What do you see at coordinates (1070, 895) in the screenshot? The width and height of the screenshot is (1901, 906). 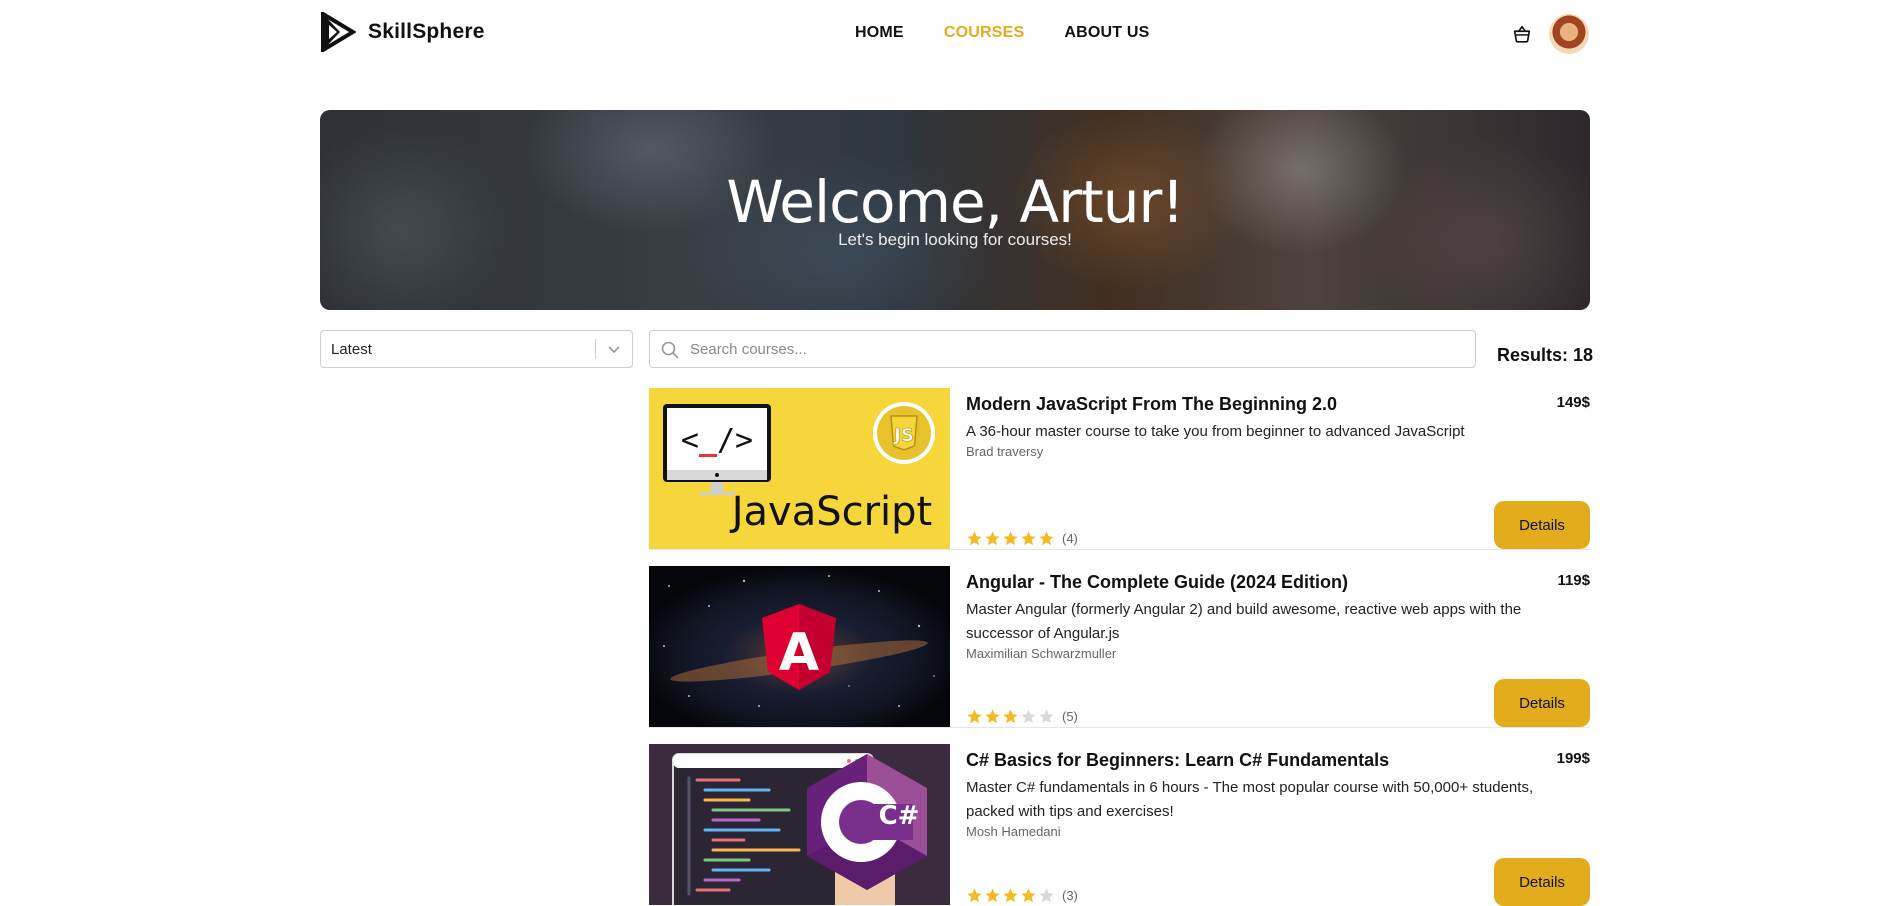 I see `rating-count: (3)` at bounding box center [1070, 895].